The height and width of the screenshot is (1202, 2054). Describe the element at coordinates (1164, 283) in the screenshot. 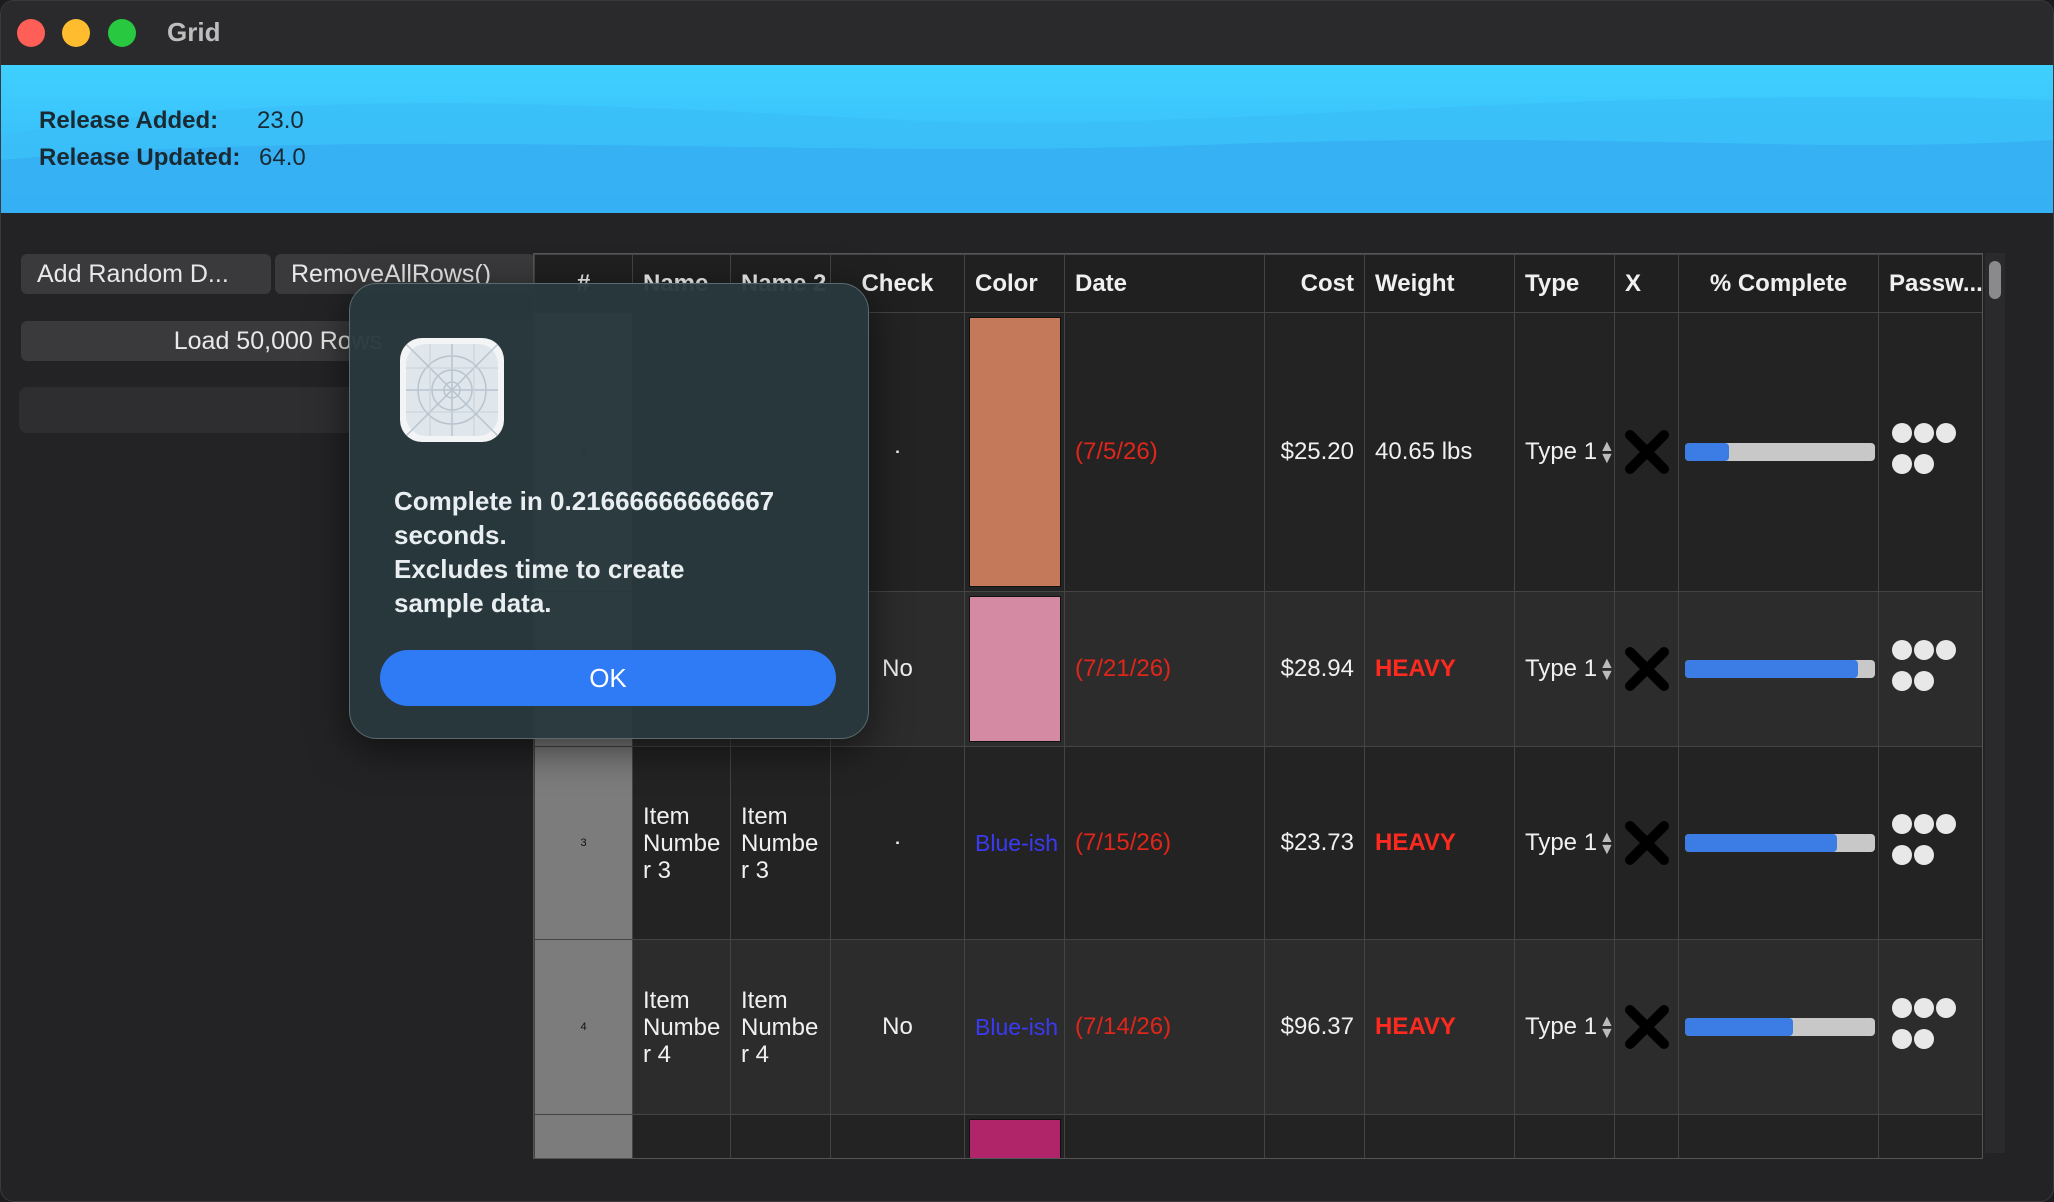

I see `column-header-date: Date` at that location.